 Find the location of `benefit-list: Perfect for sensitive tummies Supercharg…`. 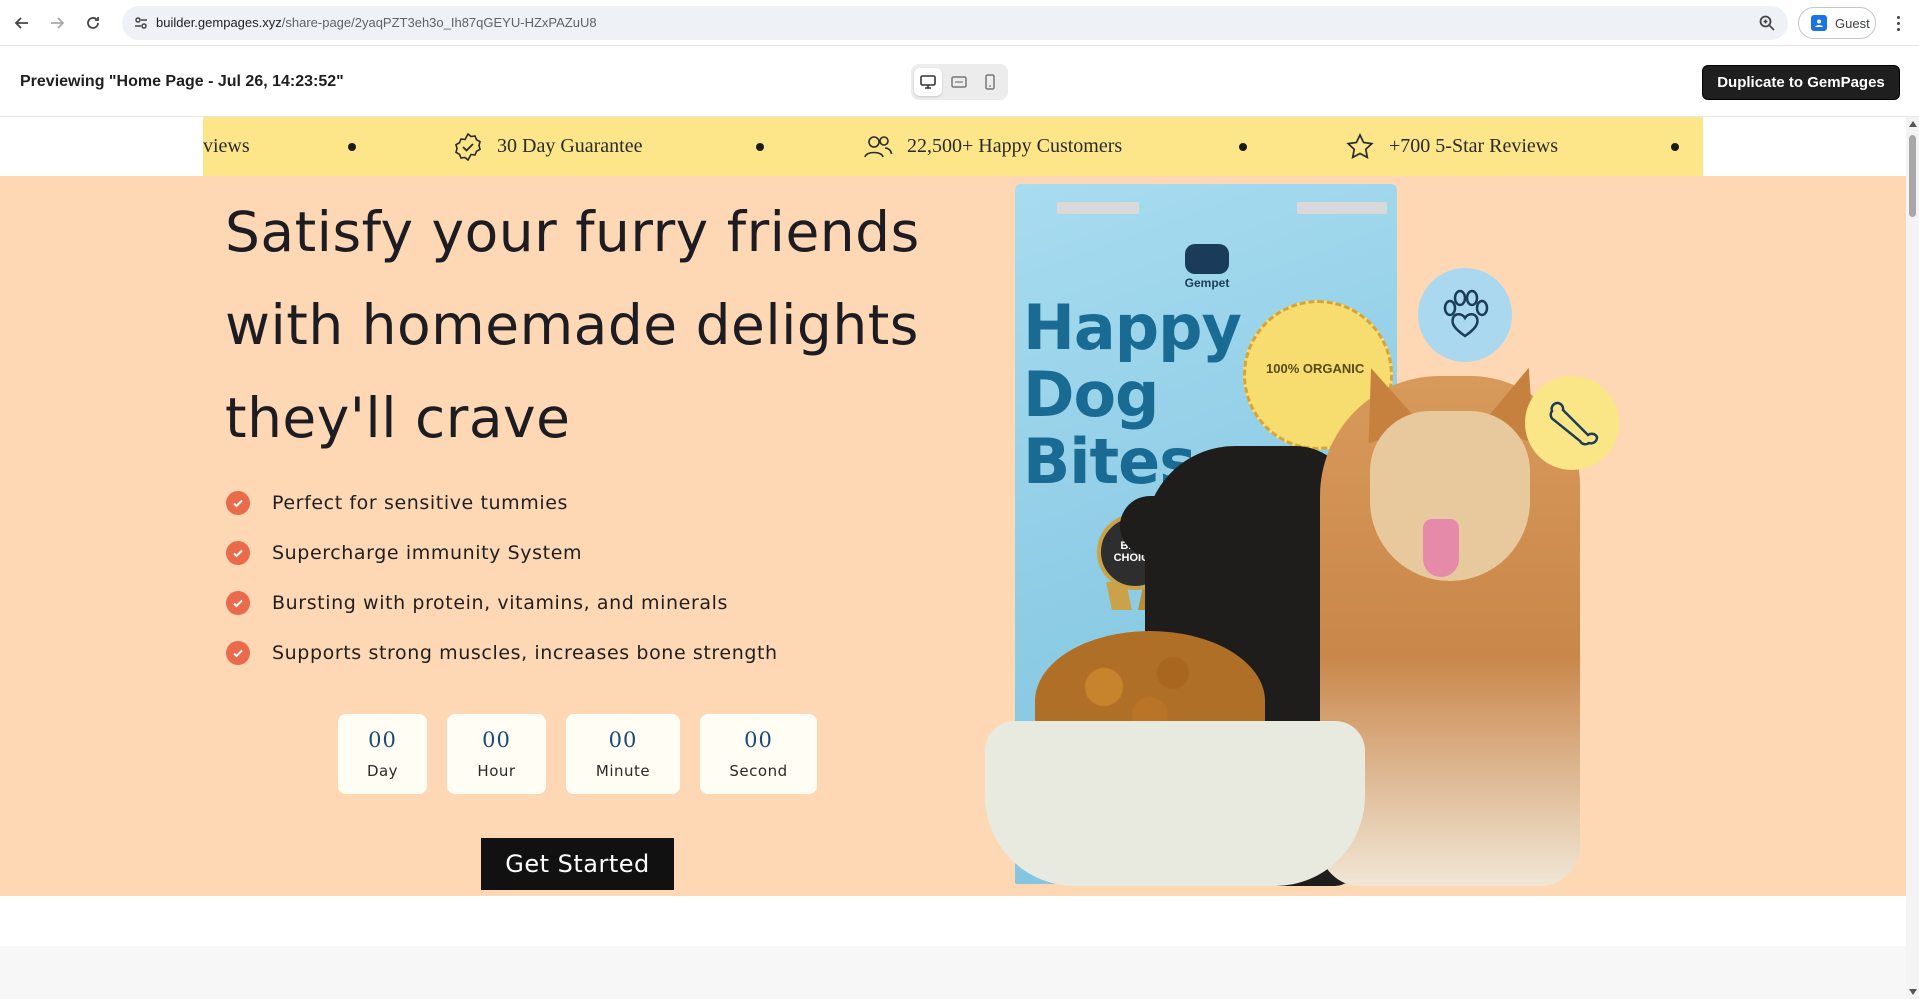

benefit-list: Perfect for sensitive tummies Supercharg… is located at coordinates (502, 578).